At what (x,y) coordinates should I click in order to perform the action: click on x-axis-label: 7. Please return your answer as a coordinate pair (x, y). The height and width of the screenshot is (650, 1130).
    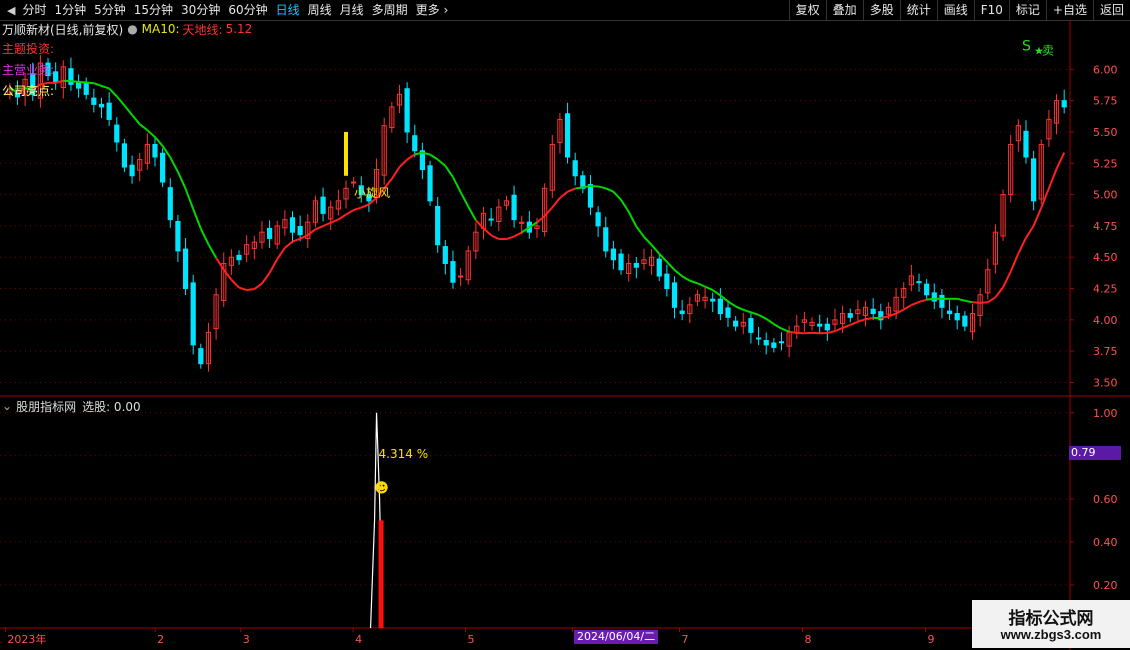
    Looking at the image, I should click on (684, 639).